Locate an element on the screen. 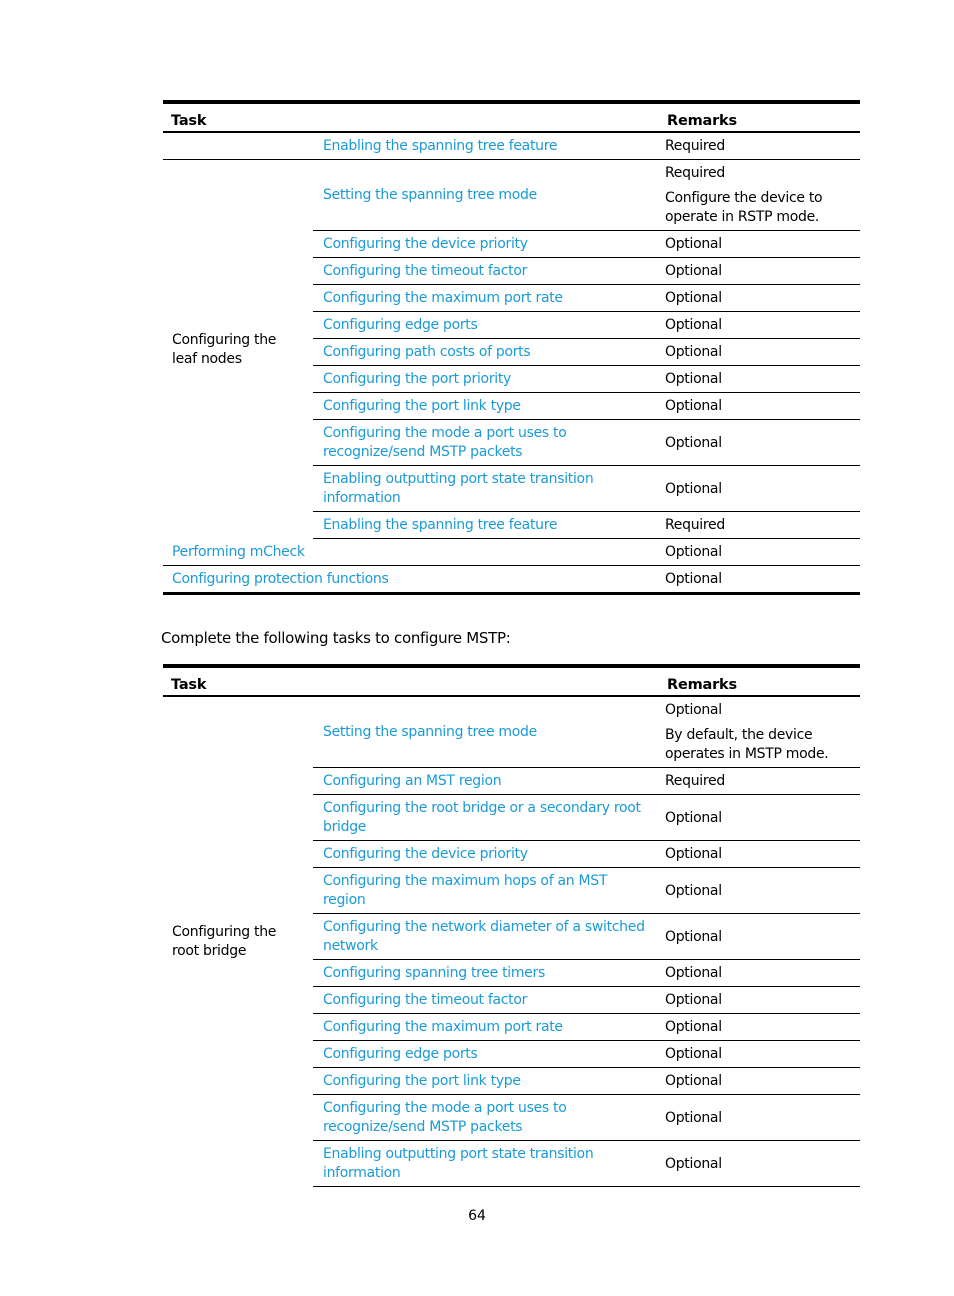  table-header-row: Task Remarks is located at coordinates (511, 680).